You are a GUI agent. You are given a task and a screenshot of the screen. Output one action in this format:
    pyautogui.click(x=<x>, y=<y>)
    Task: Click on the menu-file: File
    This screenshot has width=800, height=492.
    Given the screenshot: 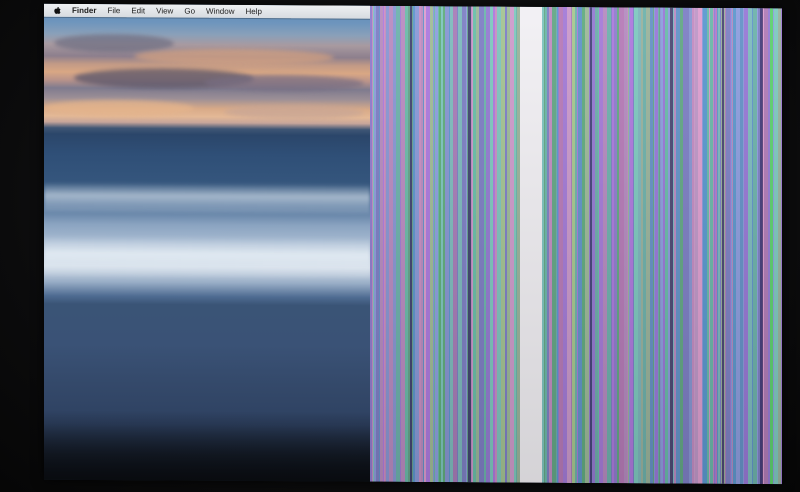 What is the action you would take?
    pyautogui.click(x=113, y=10)
    